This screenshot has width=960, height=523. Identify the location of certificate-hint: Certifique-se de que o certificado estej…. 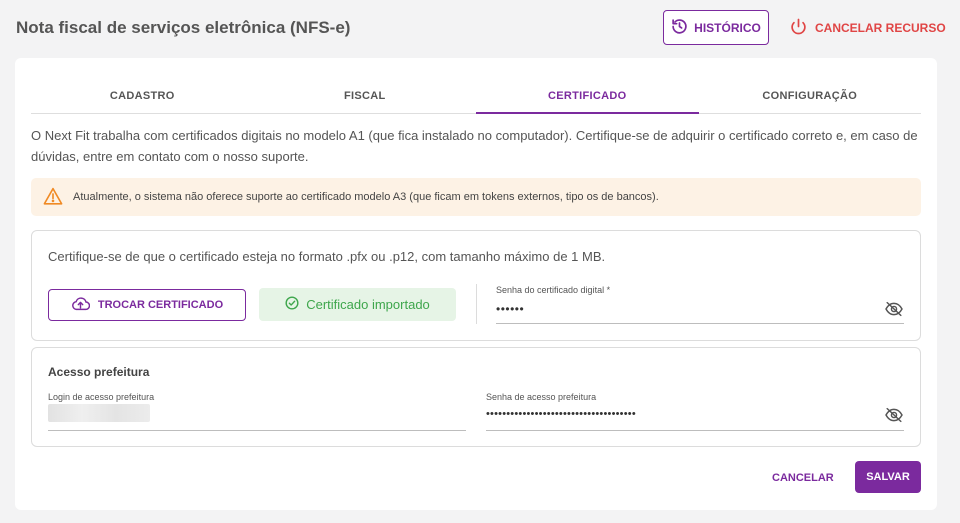
(327, 256).